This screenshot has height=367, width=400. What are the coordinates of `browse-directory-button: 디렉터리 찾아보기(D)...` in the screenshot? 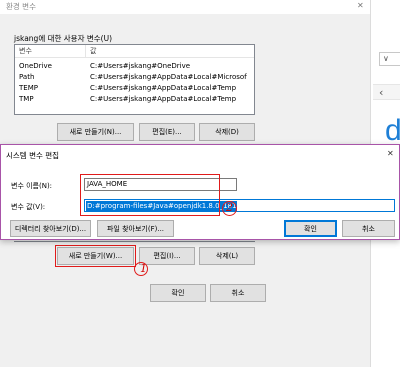 It's located at (50, 228).